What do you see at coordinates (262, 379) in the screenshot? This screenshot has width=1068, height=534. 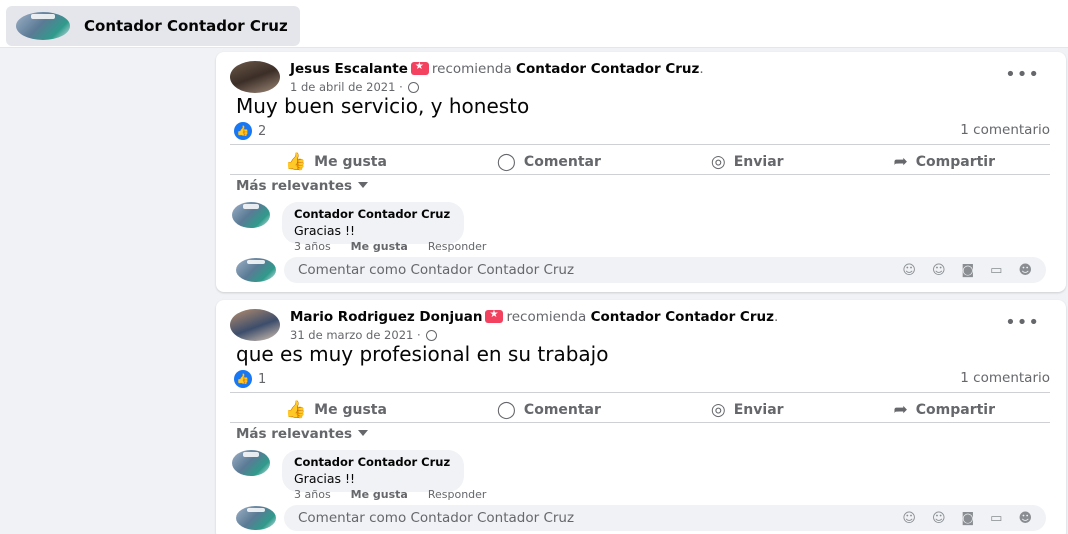 I see `reaction-count: 1` at bounding box center [262, 379].